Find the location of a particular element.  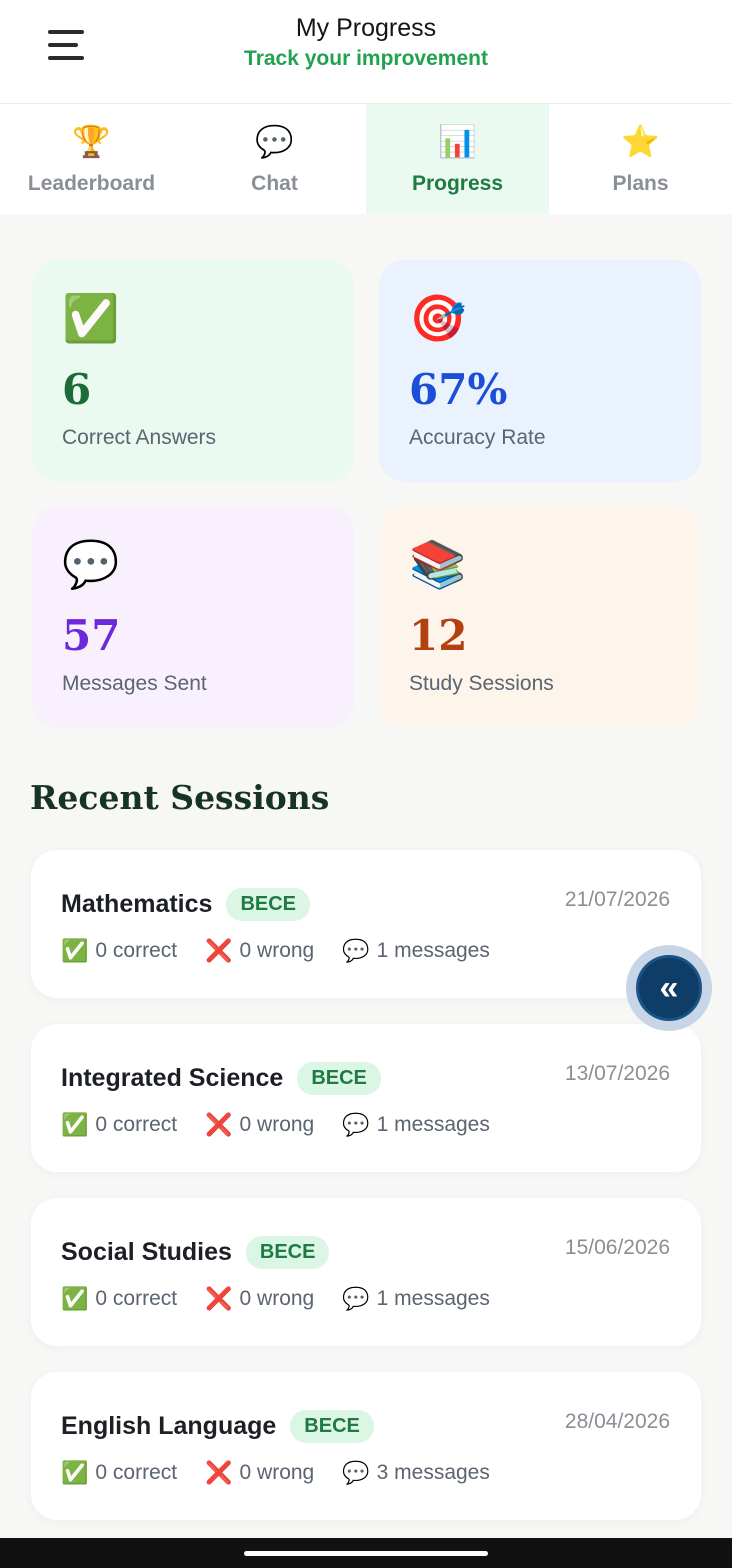

home-gesture-handle is located at coordinates (366, 1553).